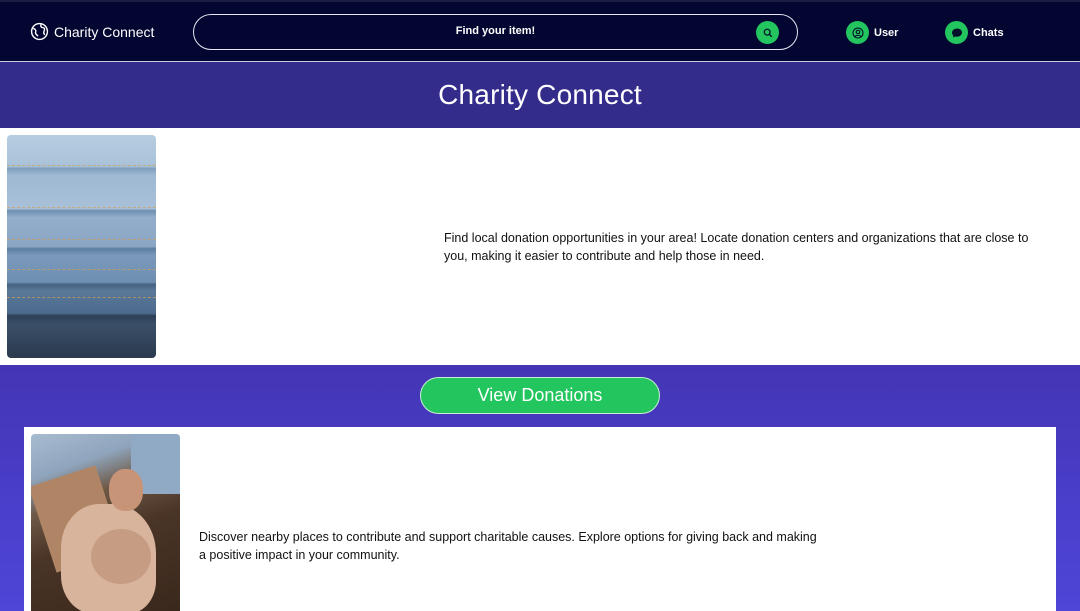  I want to click on view-donations-button: View Donations, so click(540, 395).